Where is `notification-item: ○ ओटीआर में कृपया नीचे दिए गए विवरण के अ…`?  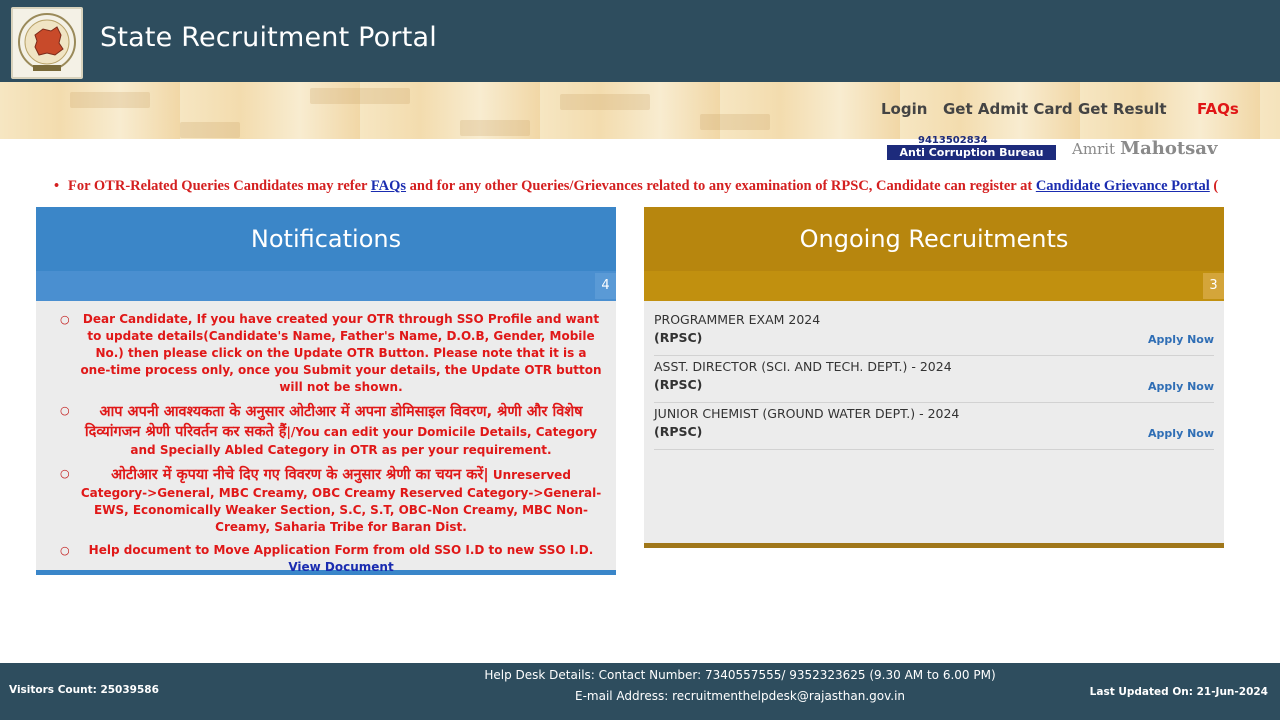
notification-item: ○ ओटीआर में कृपया नीचे दिए गए विवरण के अ… is located at coordinates (331, 500).